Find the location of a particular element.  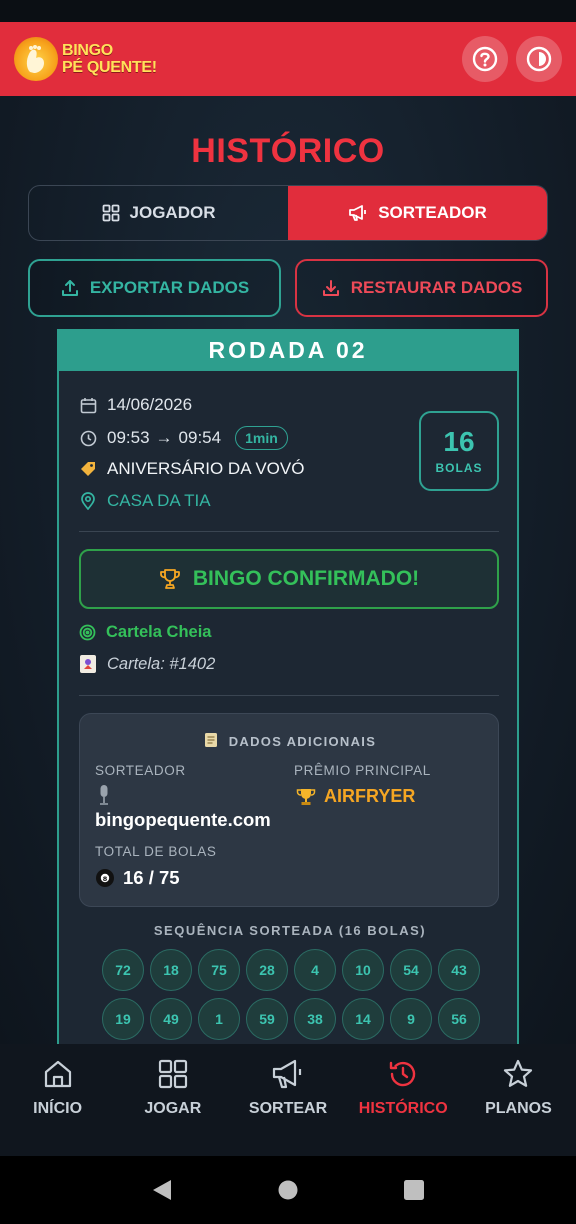

balls-count-box: 16 BOLAS is located at coordinates (459, 451).